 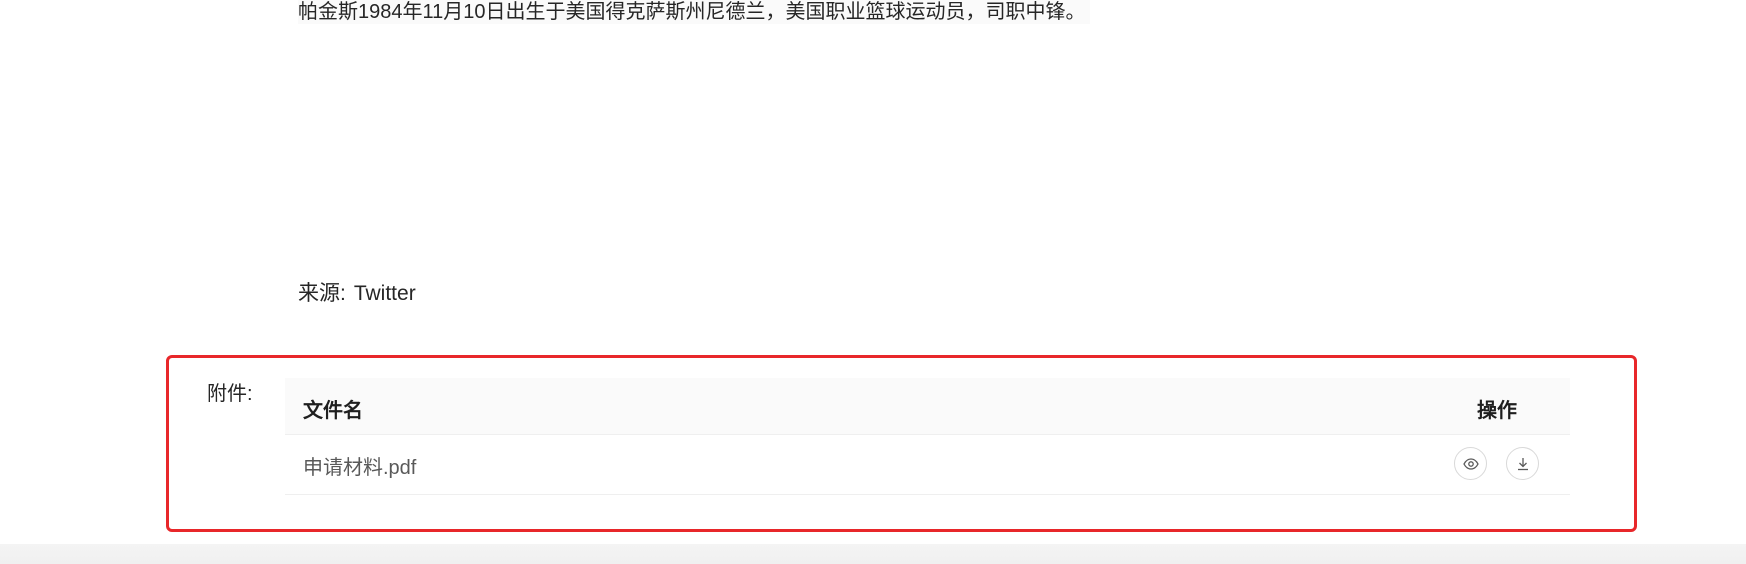 I want to click on eye-icon, so click(x=1470, y=463).